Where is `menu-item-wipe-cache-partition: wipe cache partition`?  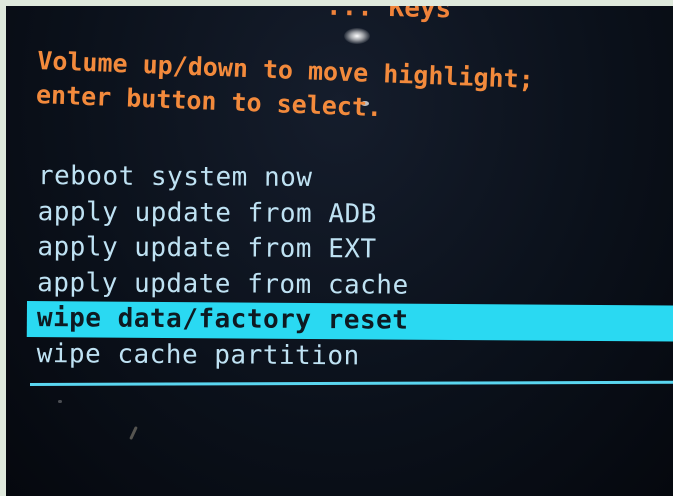 menu-item-wipe-cache-partition: wipe cache partition is located at coordinates (350, 356).